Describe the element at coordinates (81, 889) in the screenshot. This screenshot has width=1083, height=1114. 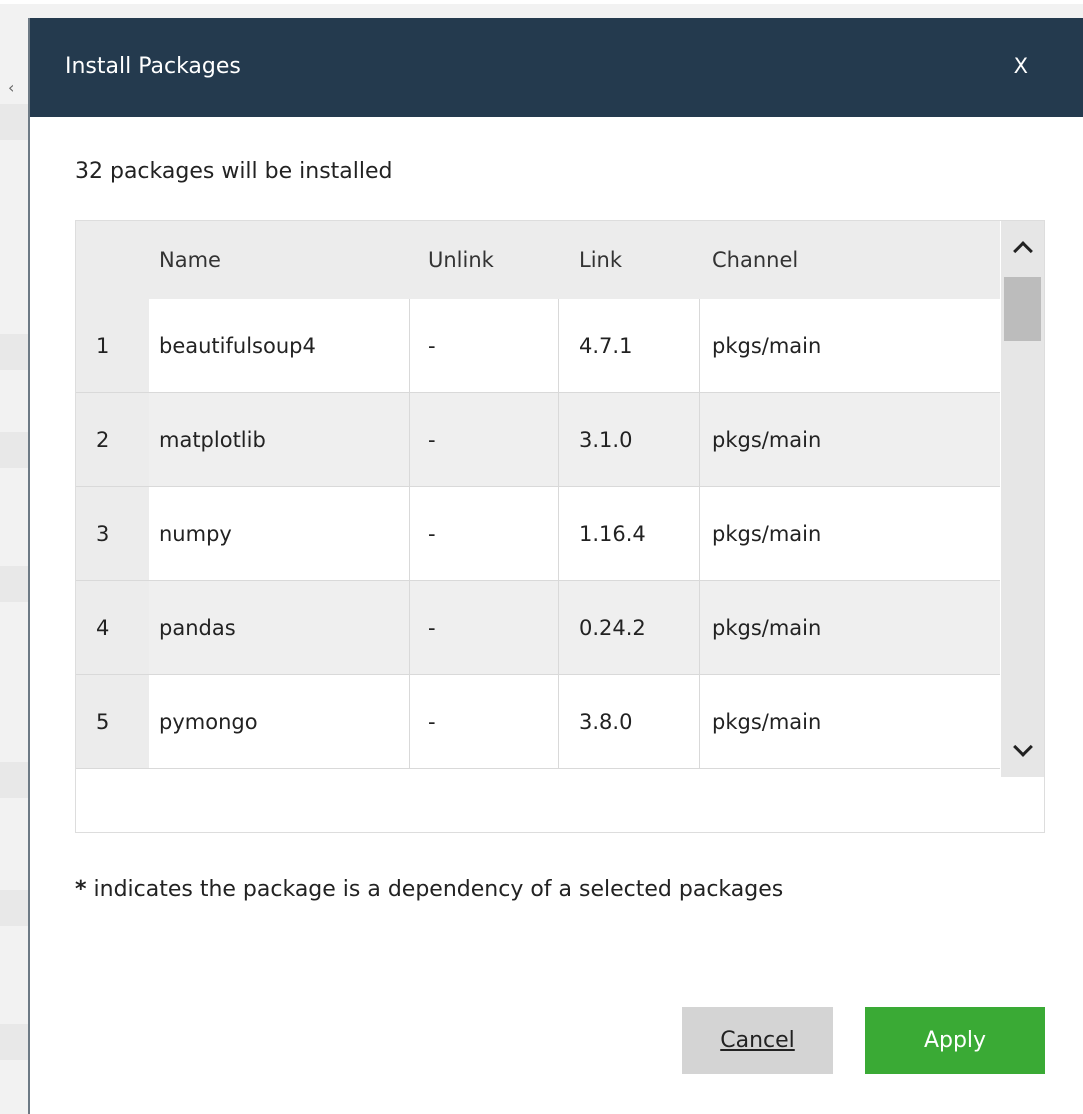
I see `footnote-star: *` at that location.